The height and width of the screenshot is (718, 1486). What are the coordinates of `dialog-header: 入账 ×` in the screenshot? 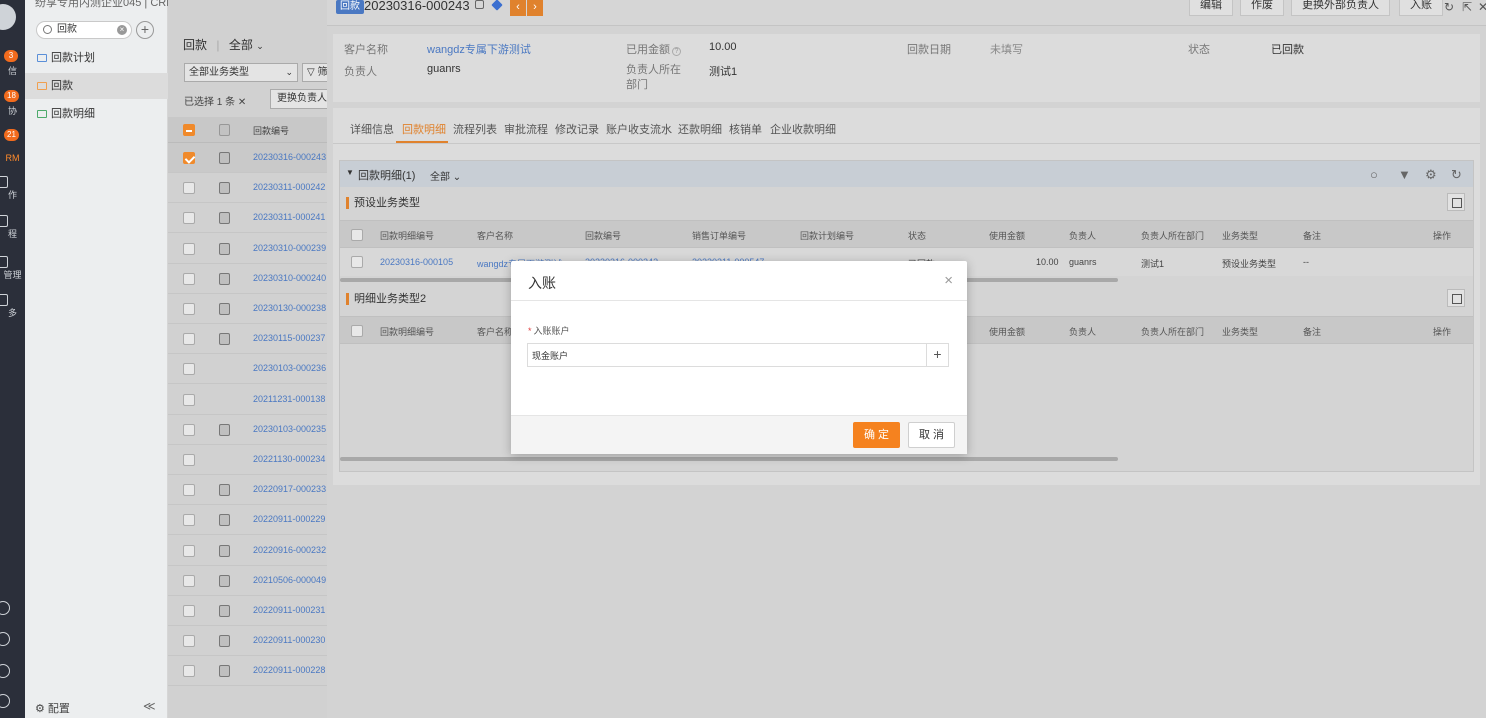 It's located at (739, 281).